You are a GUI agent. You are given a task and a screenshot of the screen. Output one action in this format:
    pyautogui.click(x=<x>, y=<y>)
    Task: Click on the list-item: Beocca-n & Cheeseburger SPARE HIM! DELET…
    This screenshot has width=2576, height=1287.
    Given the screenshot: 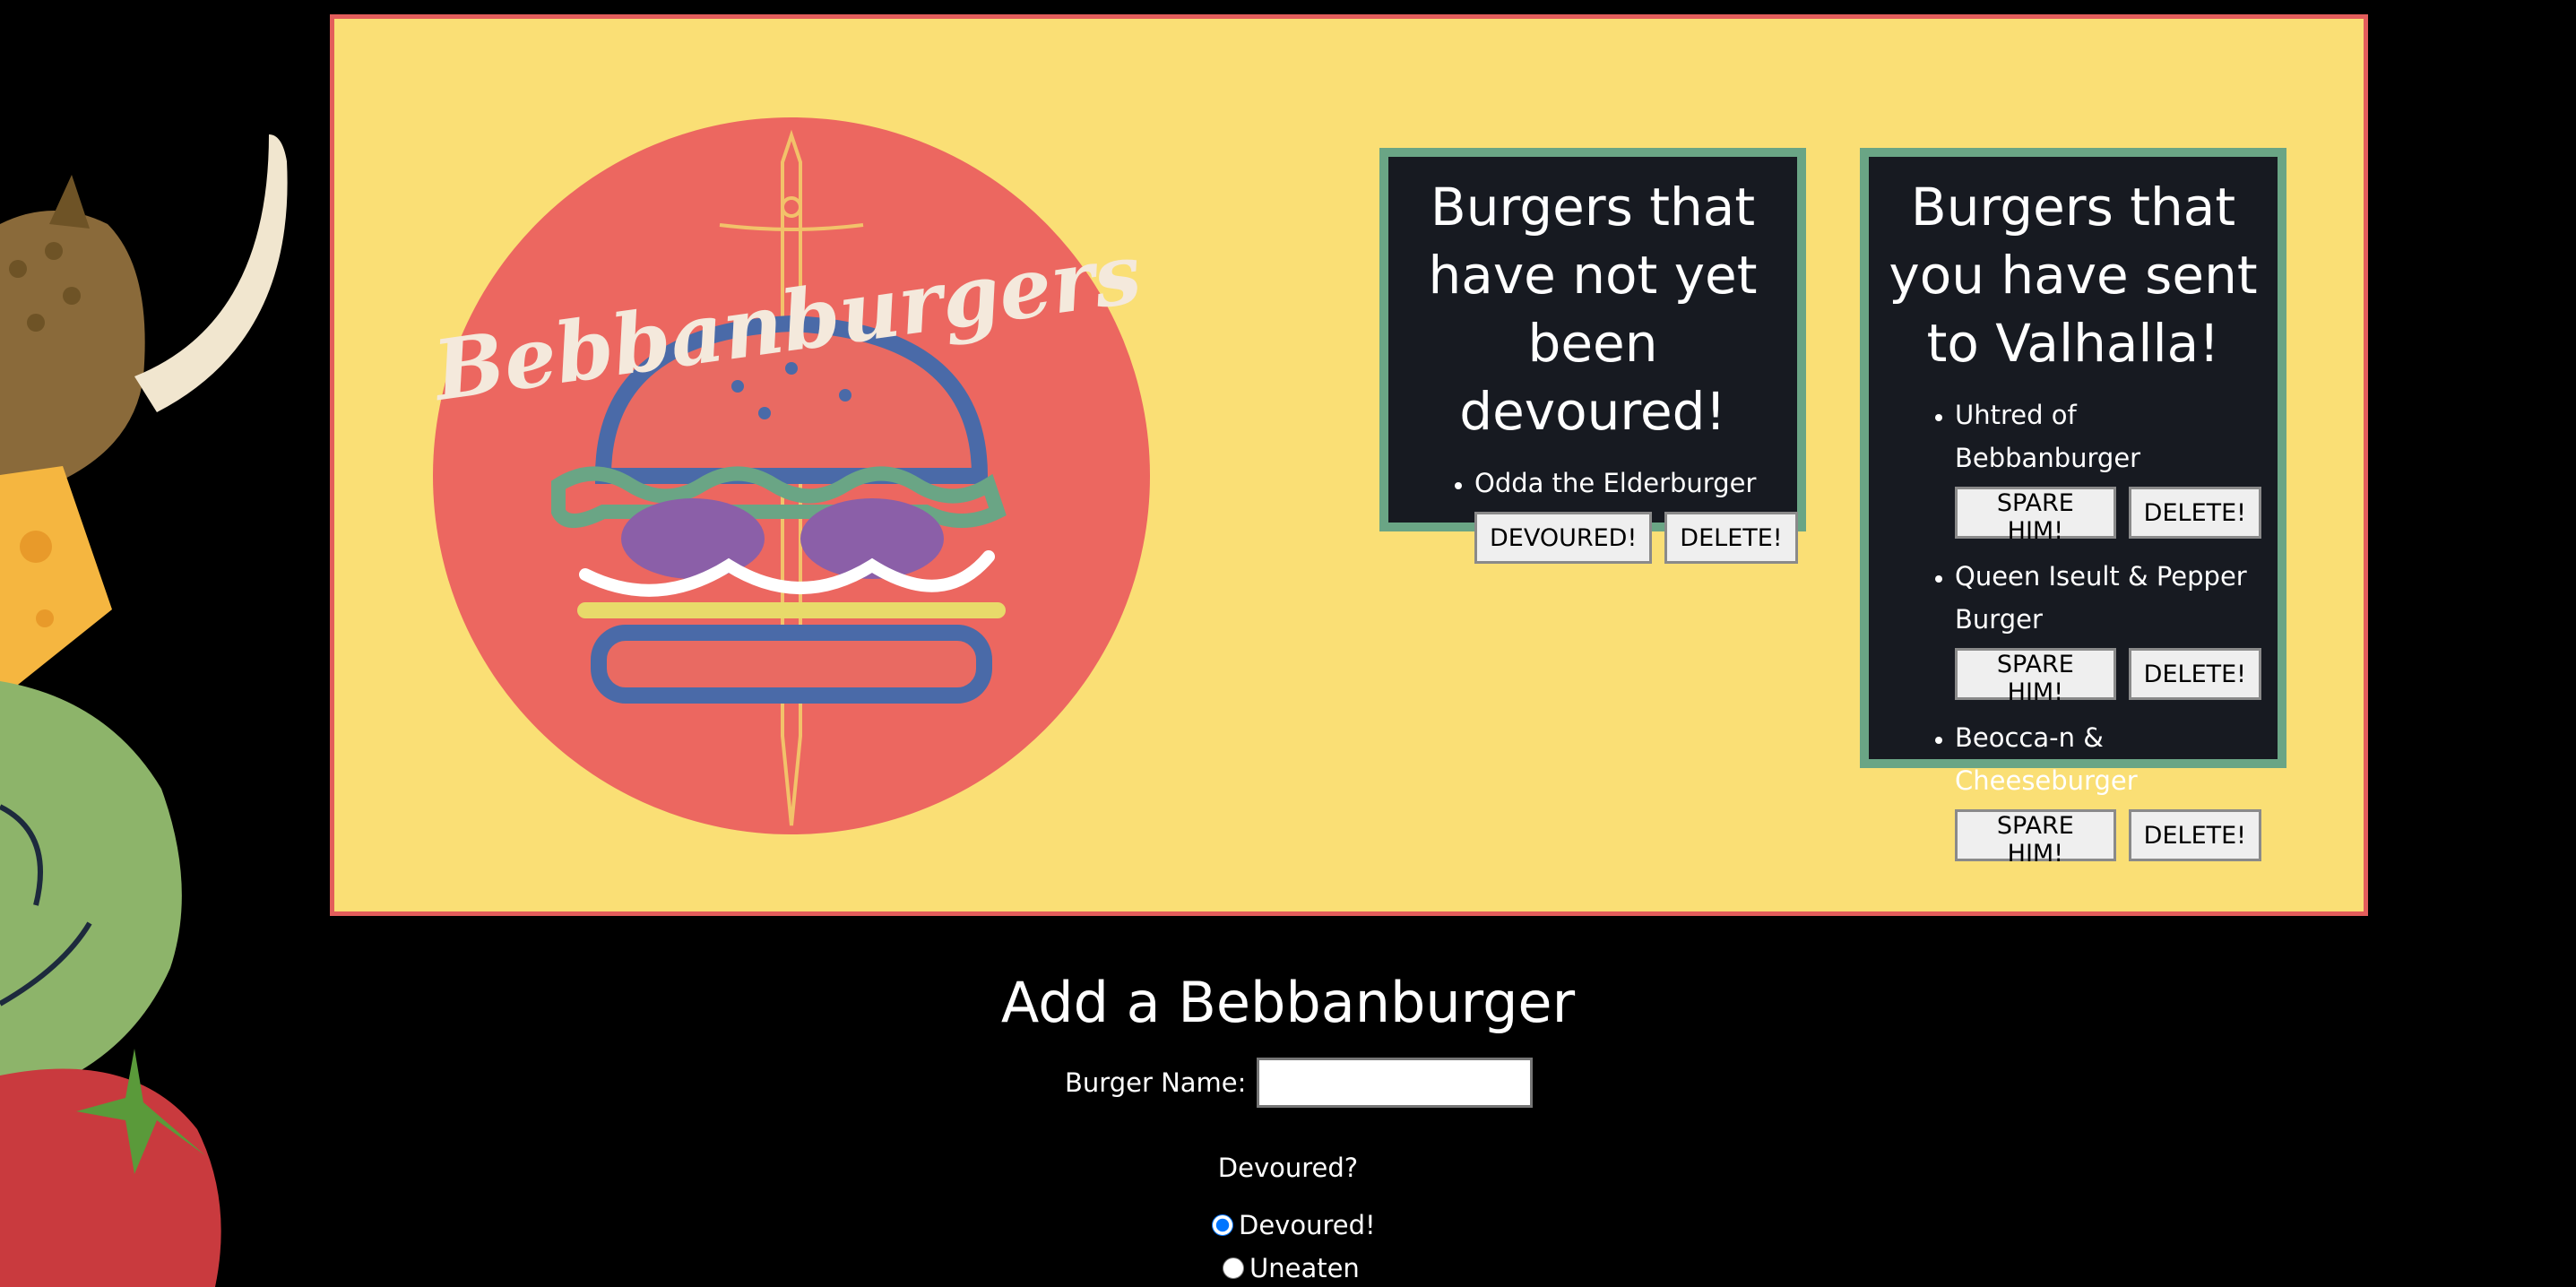 What is the action you would take?
    pyautogui.click(x=2108, y=792)
    